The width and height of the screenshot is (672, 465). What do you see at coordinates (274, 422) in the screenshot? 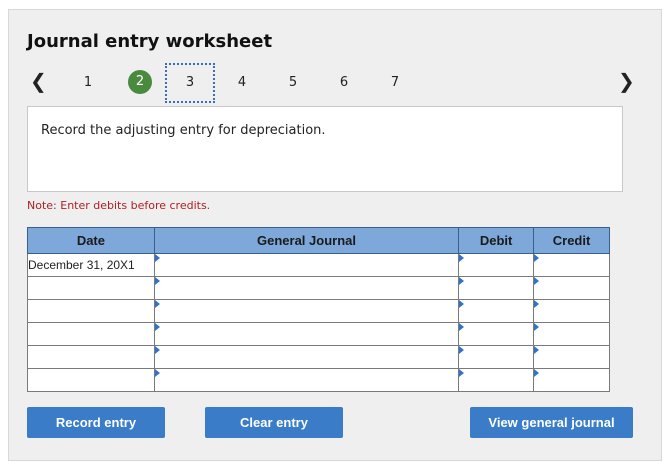
I see `clear-entry-button: Clear entry` at bounding box center [274, 422].